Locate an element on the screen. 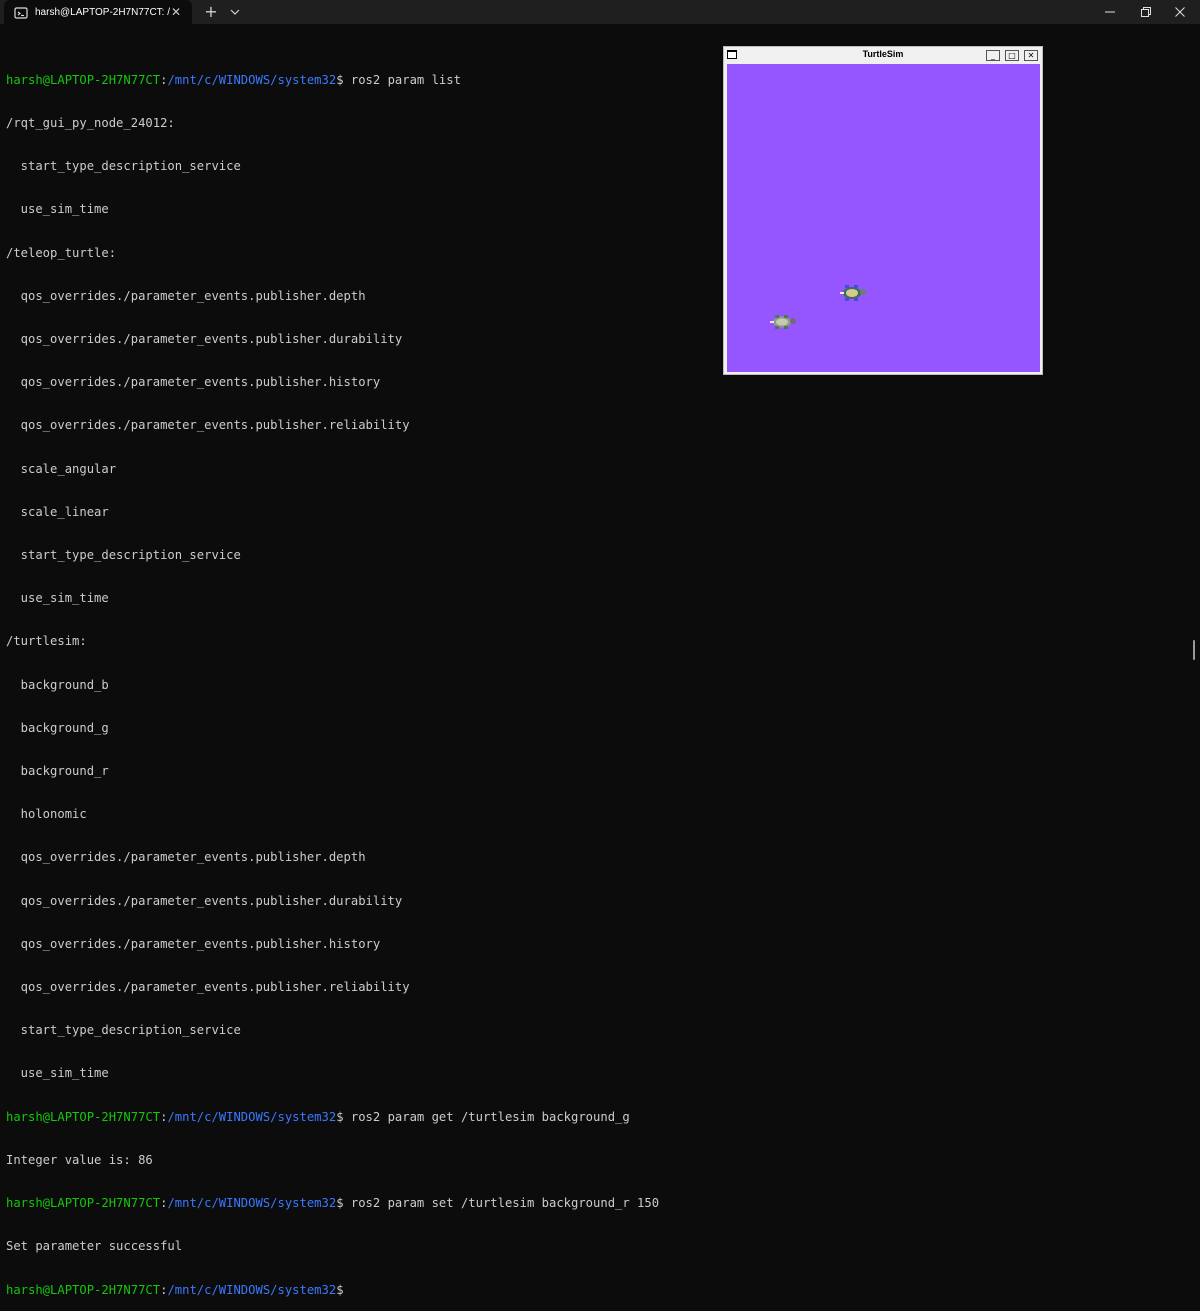 The image size is (1200, 1311). output-line: Integer value is: 86 is located at coordinates (79, 1159).